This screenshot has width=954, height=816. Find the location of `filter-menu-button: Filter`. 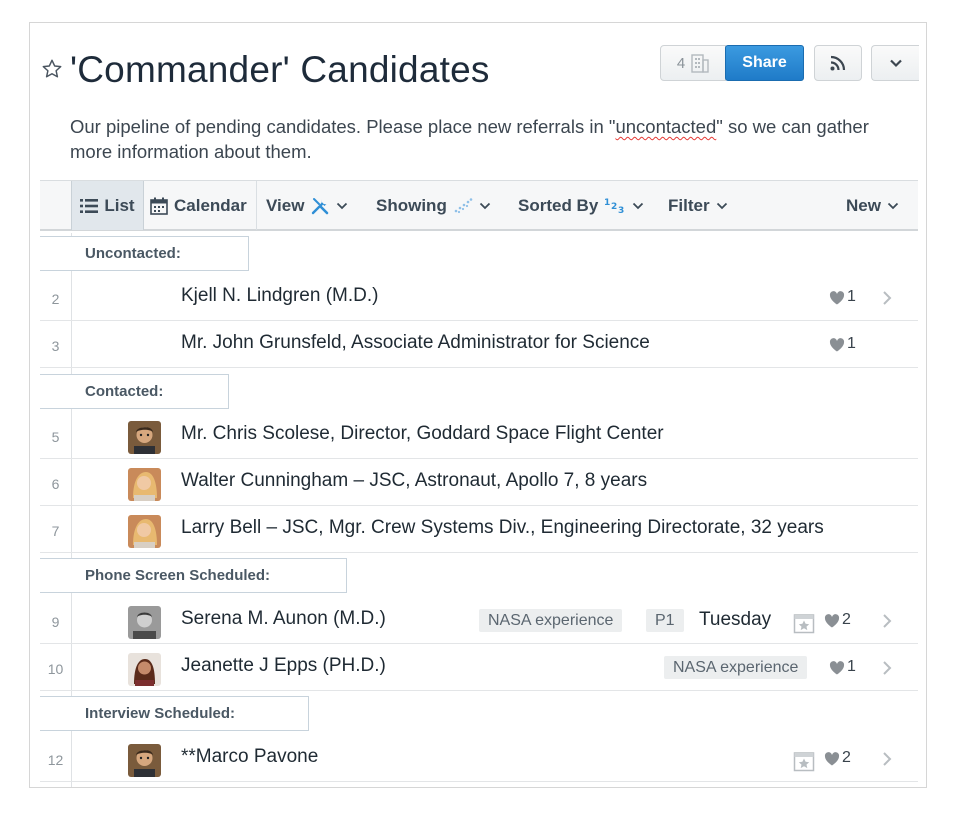

filter-menu-button: Filter is located at coordinates (698, 205).